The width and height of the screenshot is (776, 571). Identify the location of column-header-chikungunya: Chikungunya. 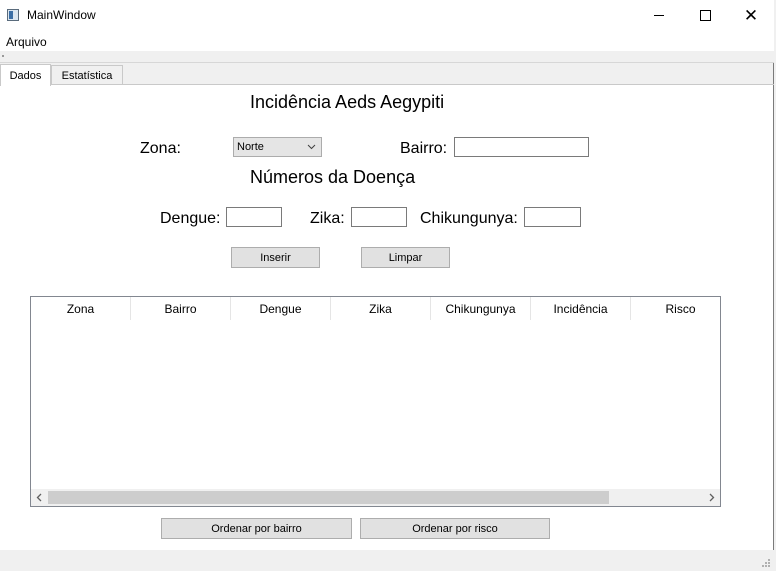
(481, 308).